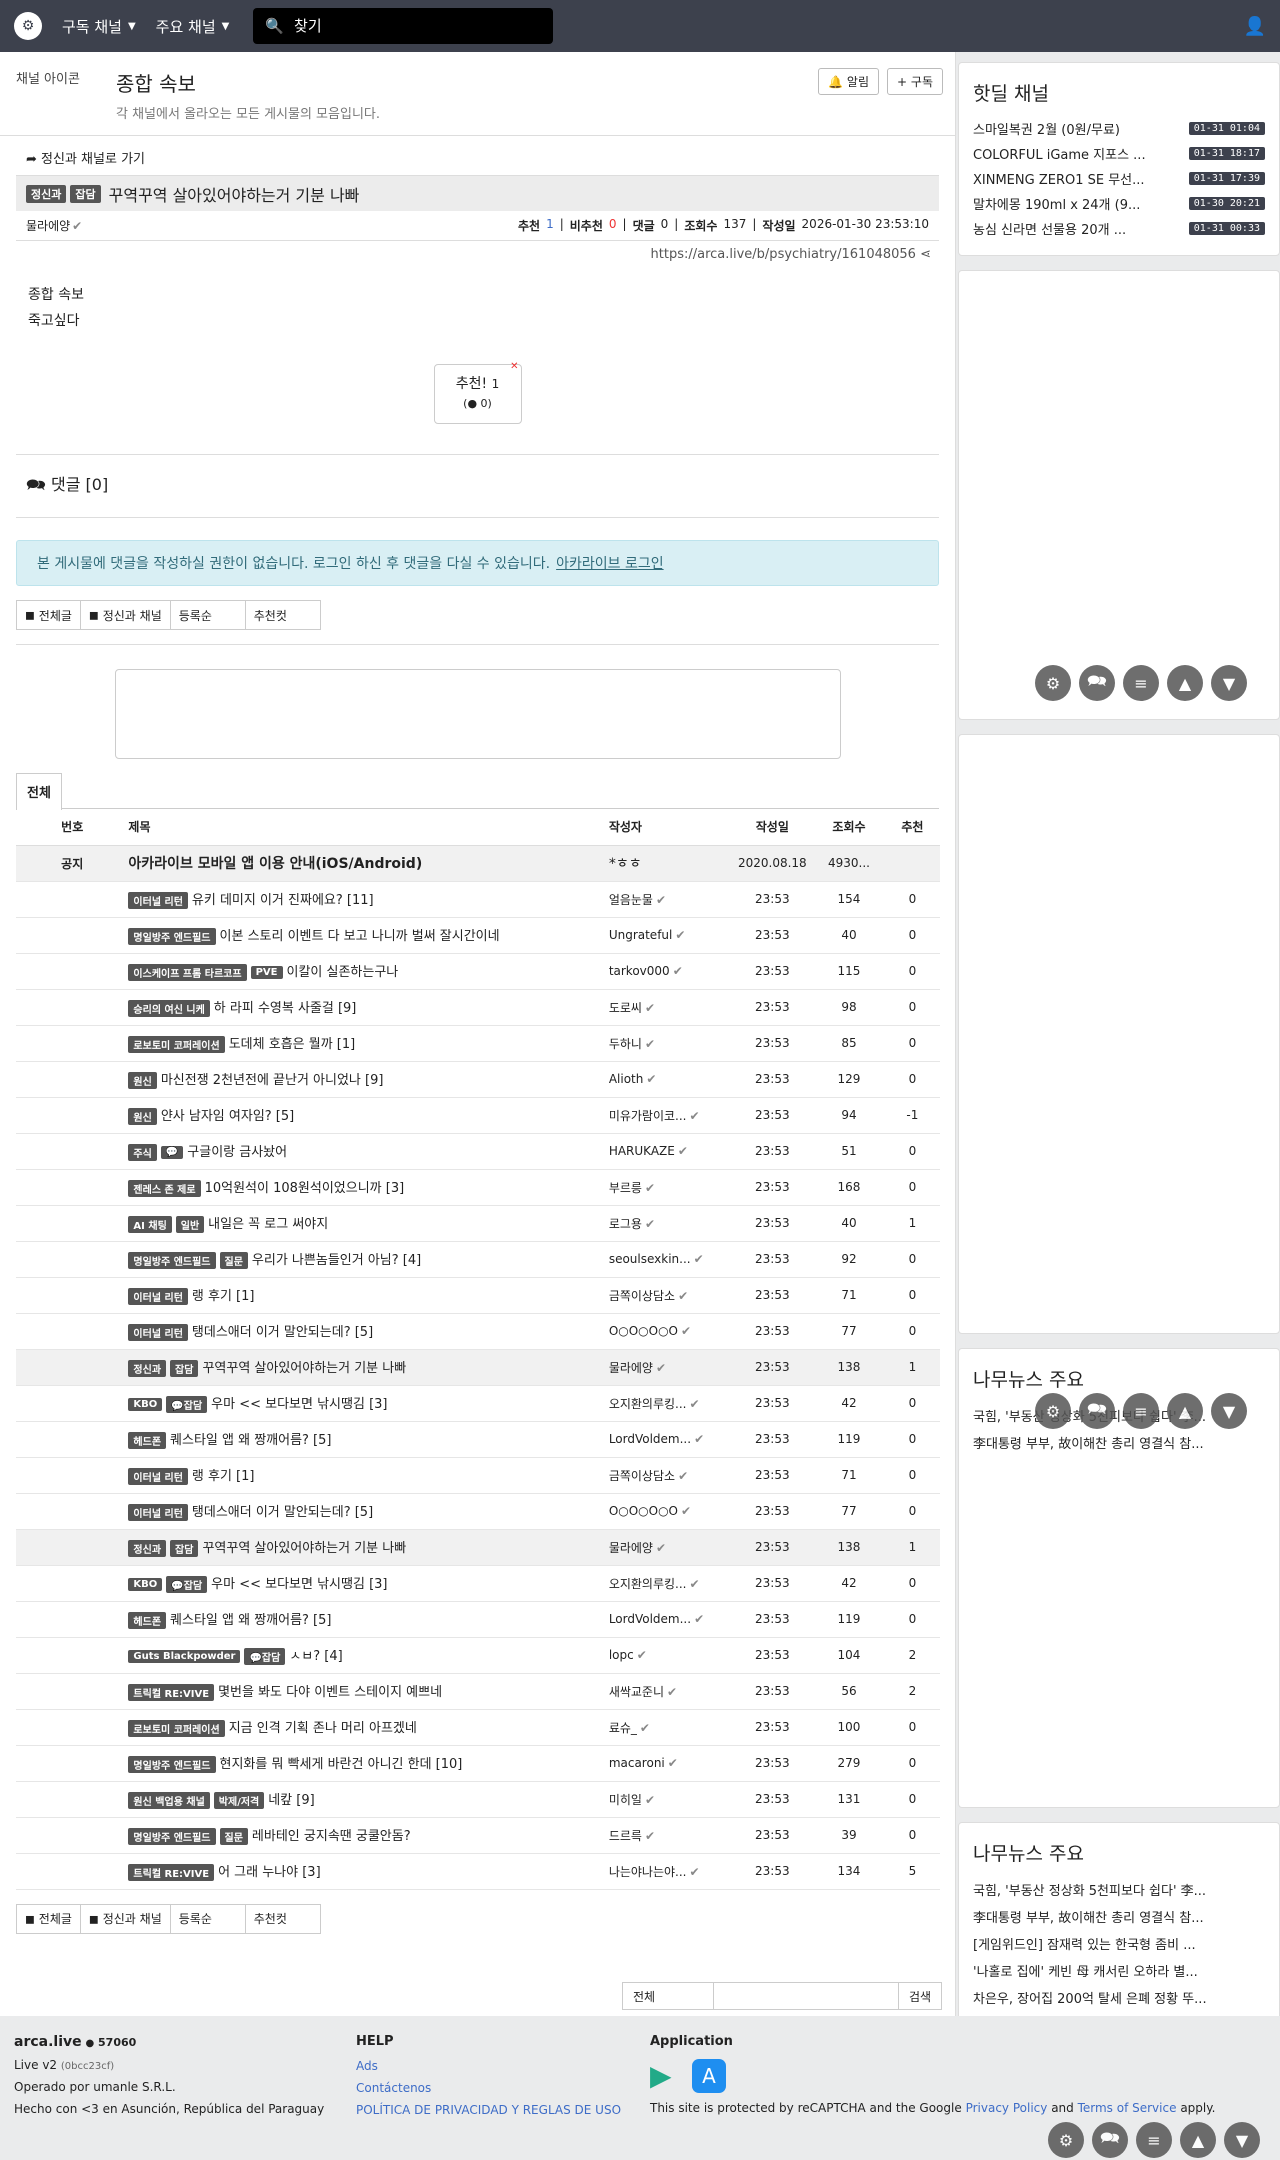 The width and height of the screenshot is (1280, 2160). I want to click on row-title-cell: 헤드폰 퀘스타일 앱 왜 짱깨어름? [5], so click(368, 1619).